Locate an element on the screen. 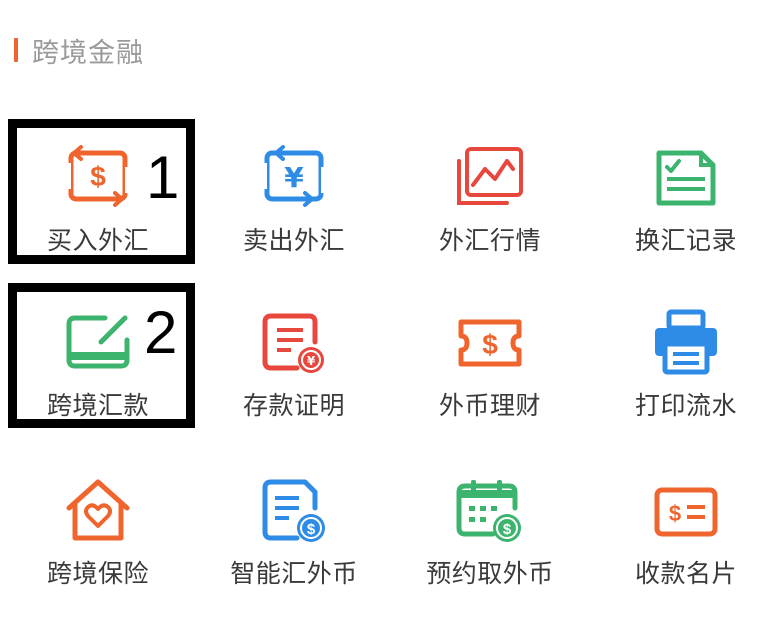  tile-label: 卖出外汇 is located at coordinates (293, 240).